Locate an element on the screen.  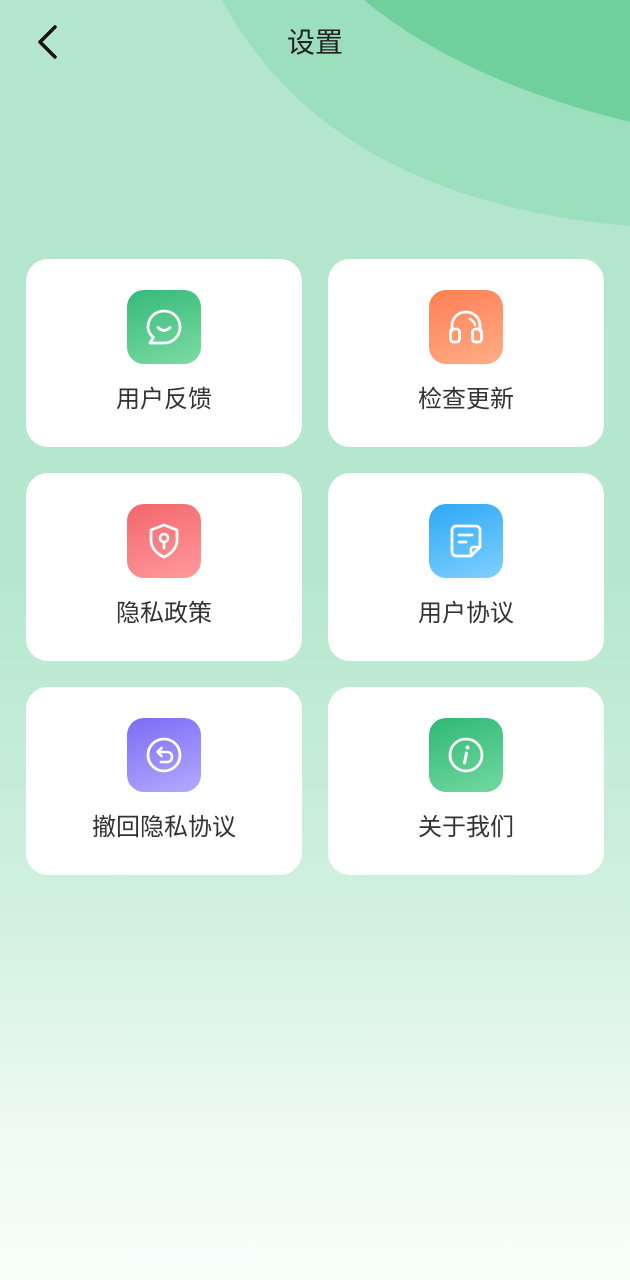
about-us-icon-tile is located at coordinates (466, 755).